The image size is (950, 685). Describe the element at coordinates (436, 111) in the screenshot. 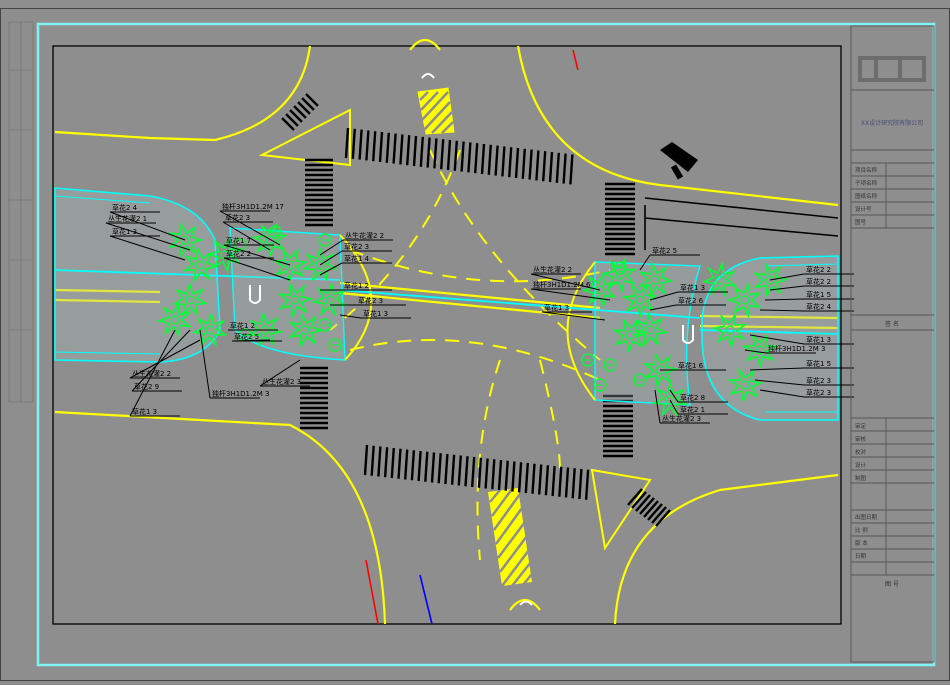

I see `hatched-island-top` at that location.